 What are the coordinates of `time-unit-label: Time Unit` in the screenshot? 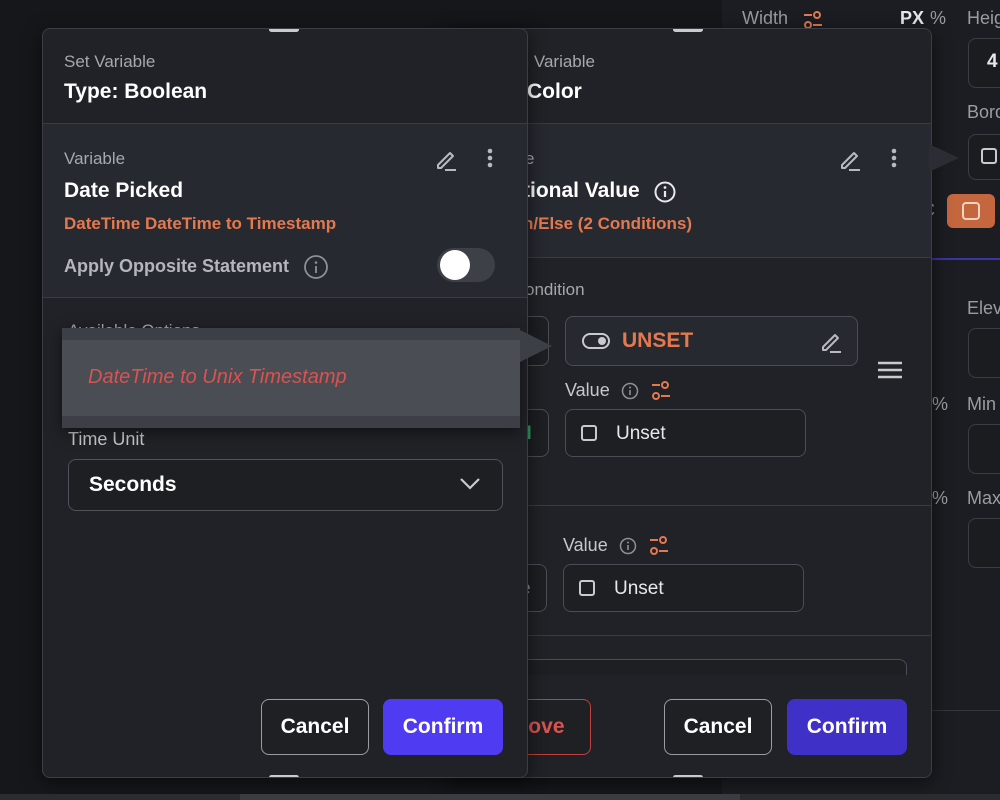 It's located at (106, 439).